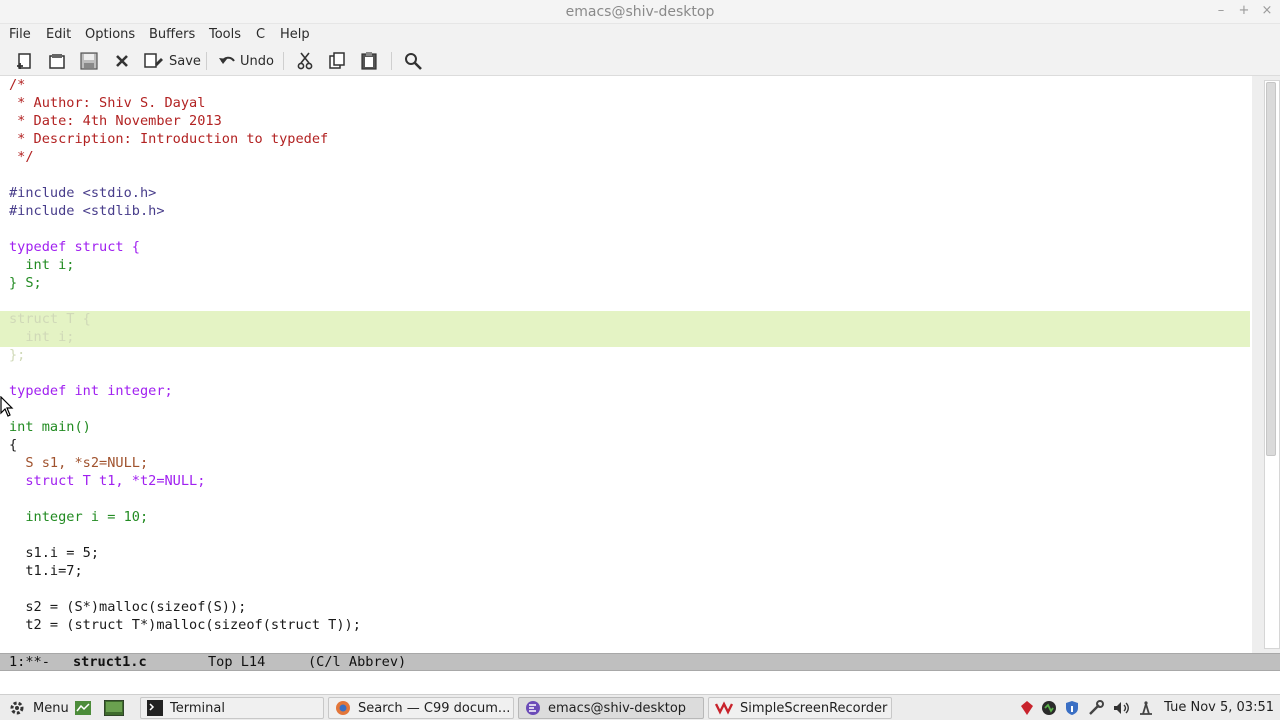 This screenshot has height=720, width=1280. What do you see at coordinates (305, 61) in the screenshot?
I see `cut-icon` at bounding box center [305, 61].